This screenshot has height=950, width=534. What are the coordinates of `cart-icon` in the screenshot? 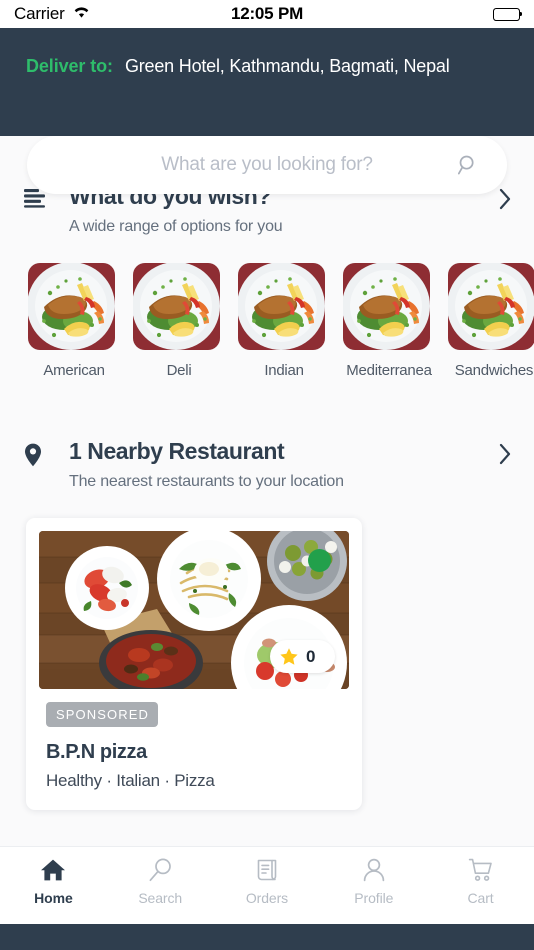 It's located at (481, 870).